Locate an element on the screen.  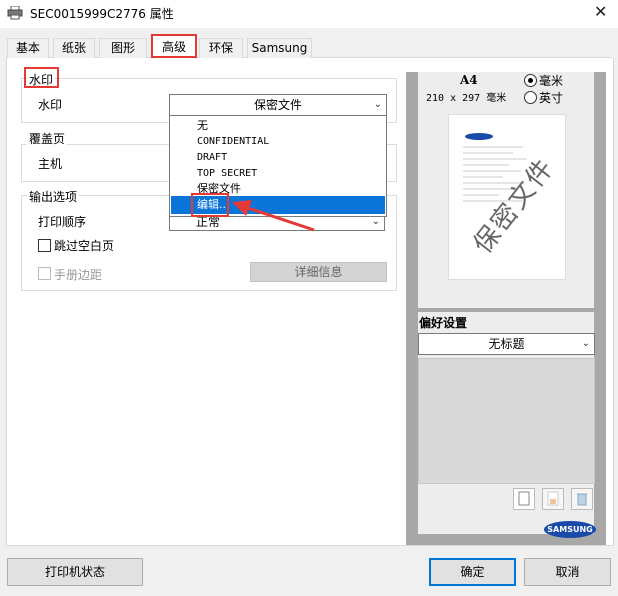
details-button: 详细信息 is located at coordinates (318, 272).